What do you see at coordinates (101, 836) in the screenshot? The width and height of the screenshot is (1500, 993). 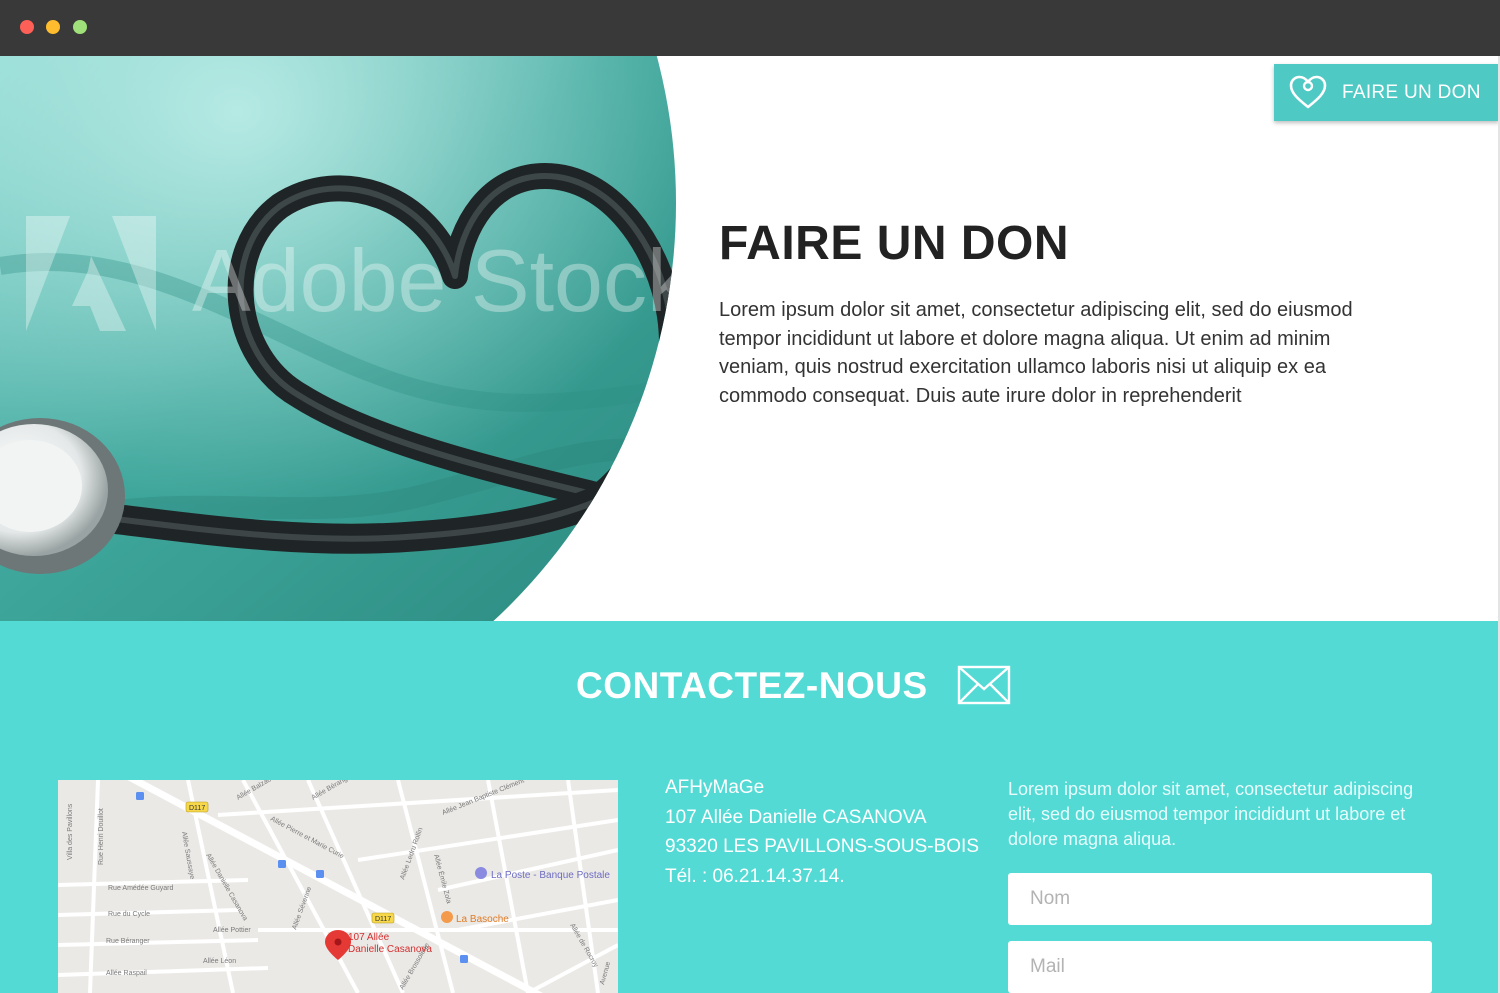 I see `map-street: Rue Henri Douillot` at bounding box center [101, 836].